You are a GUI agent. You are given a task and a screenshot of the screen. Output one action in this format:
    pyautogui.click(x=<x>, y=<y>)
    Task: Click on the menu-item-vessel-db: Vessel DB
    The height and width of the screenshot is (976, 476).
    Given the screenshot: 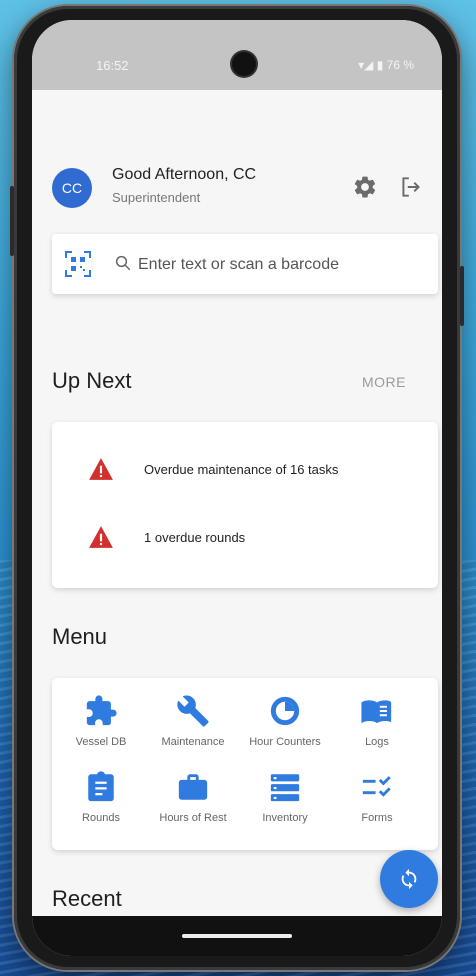 What is the action you would take?
    pyautogui.click(x=101, y=721)
    